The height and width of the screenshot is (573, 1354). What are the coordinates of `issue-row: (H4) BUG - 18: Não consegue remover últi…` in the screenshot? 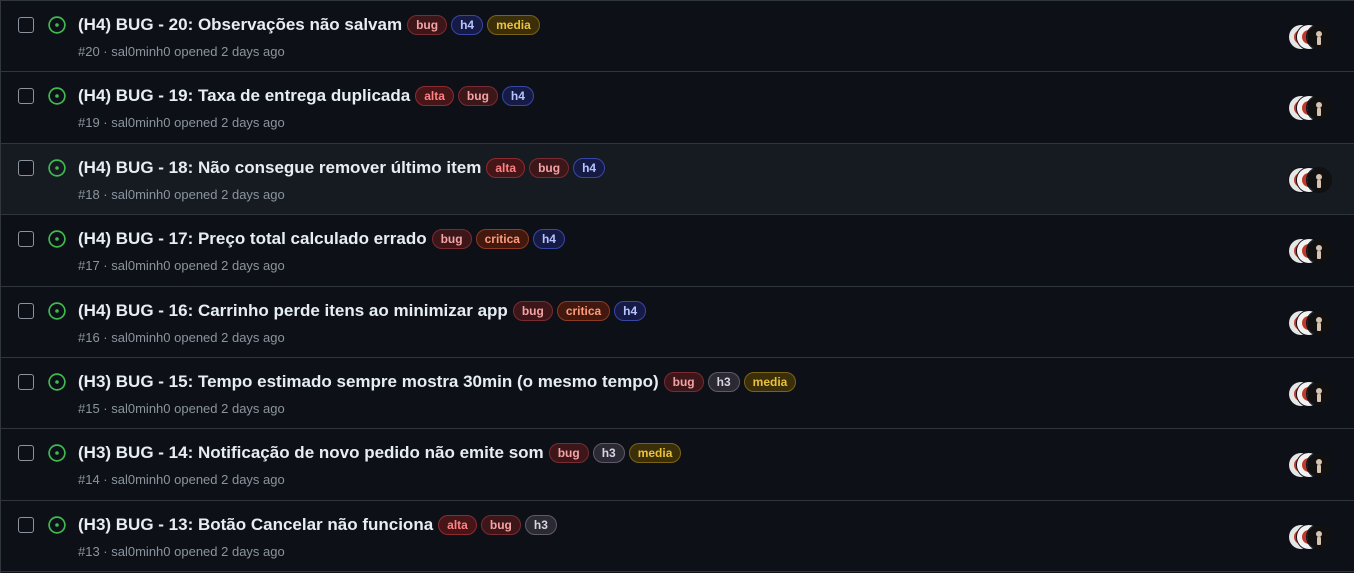 It's located at (677, 179).